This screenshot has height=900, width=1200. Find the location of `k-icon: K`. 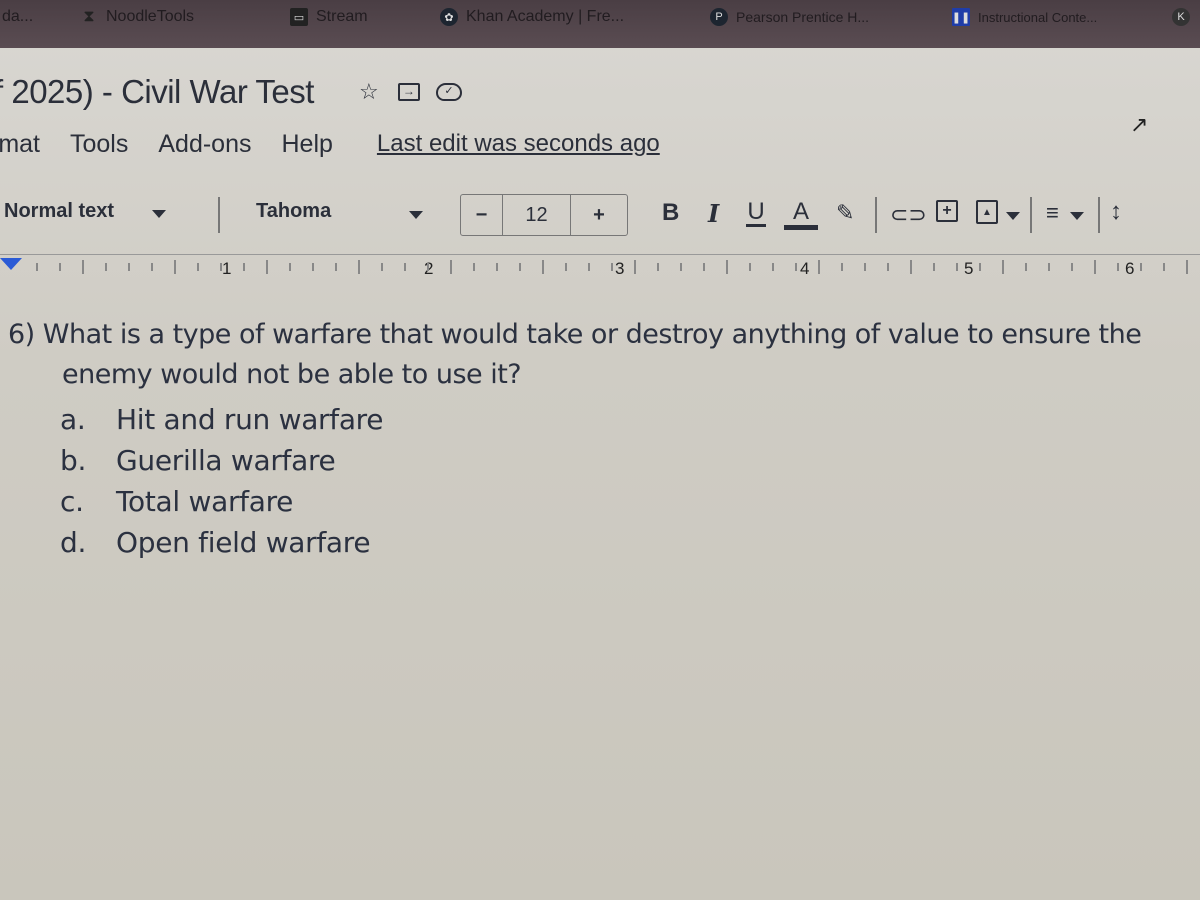

k-icon: K is located at coordinates (1181, 17).